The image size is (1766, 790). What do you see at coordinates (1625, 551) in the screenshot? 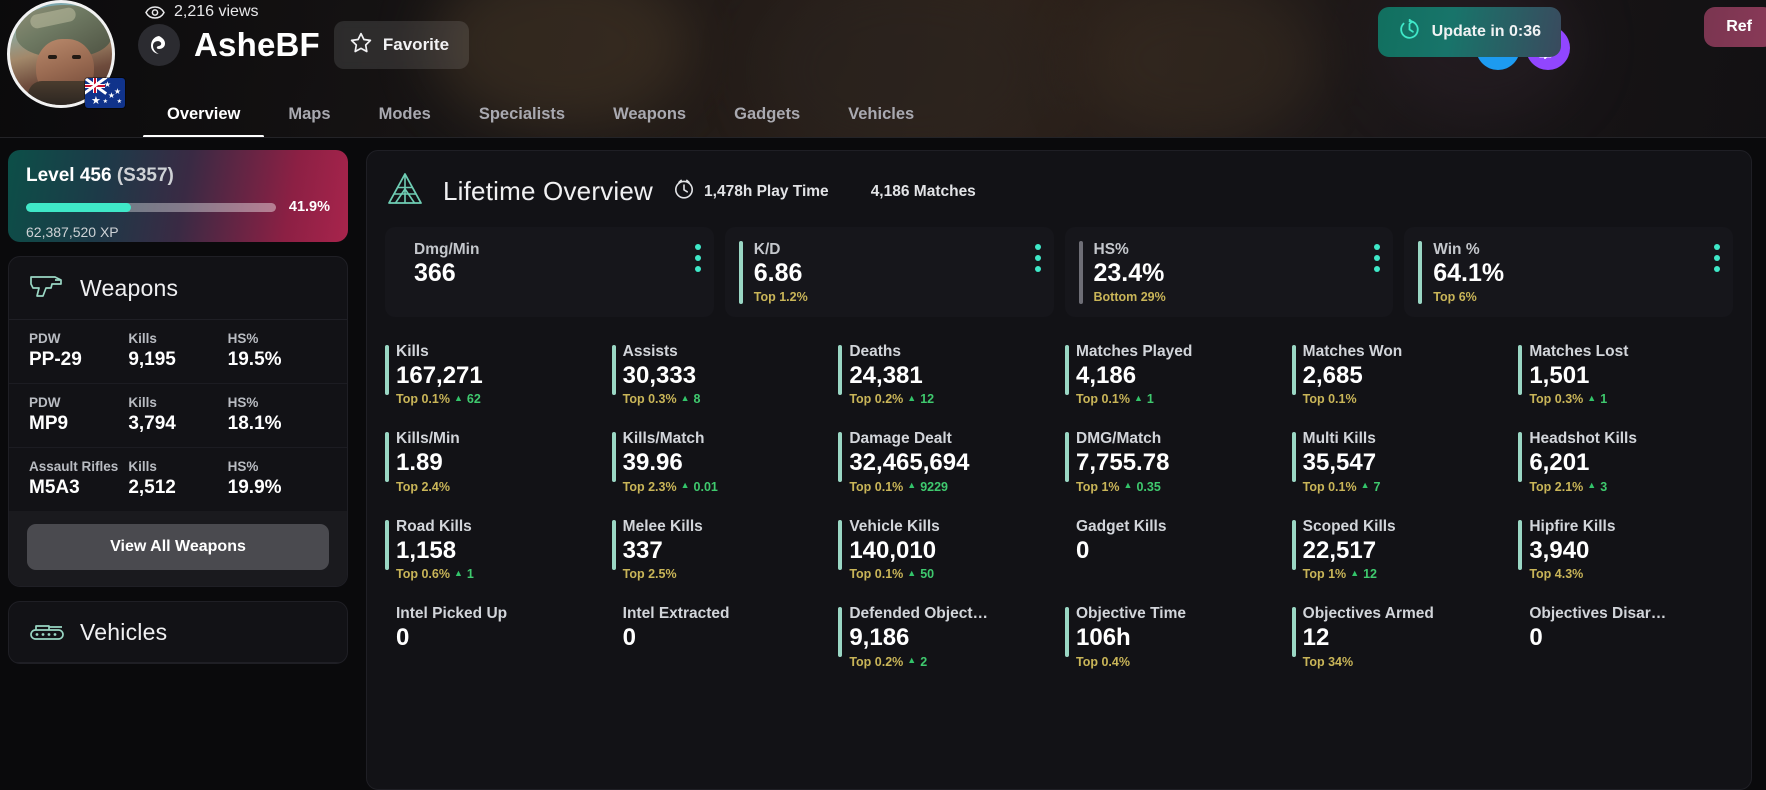
I see `stat-cell: Hipfire Kills 3,940 Top 4.3%` at bounding box center [1625, 551].